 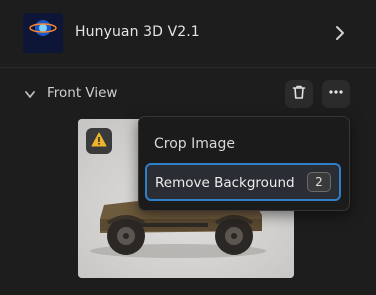 I want to click on more-options-button, so click(x=336, y=94).